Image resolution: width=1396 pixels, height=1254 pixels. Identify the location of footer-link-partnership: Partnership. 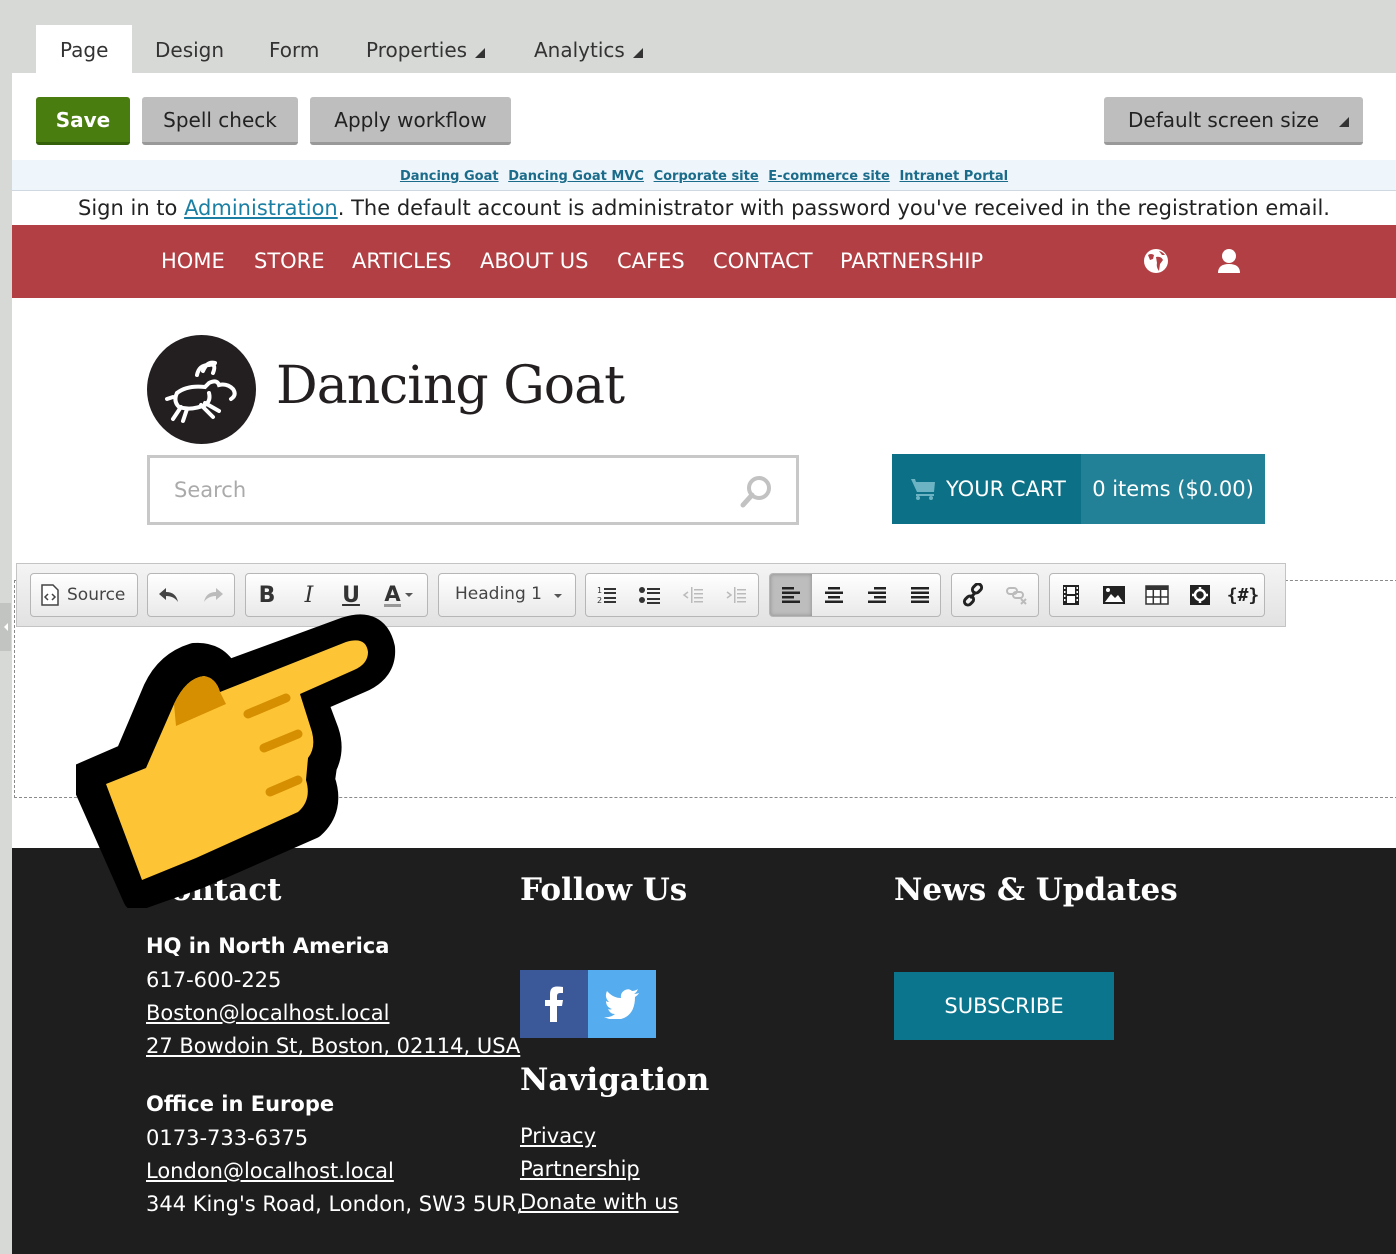
(580, 1169).